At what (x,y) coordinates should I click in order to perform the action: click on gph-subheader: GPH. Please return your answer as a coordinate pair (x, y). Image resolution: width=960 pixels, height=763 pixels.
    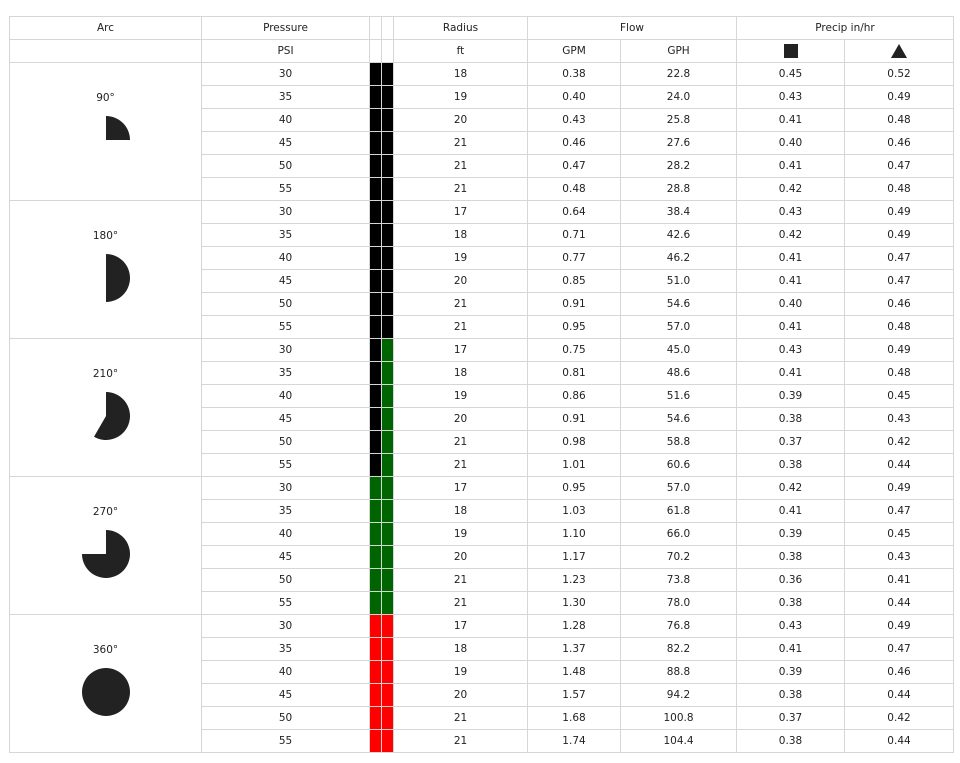
    Looking at the image, I should click on (678, 51).